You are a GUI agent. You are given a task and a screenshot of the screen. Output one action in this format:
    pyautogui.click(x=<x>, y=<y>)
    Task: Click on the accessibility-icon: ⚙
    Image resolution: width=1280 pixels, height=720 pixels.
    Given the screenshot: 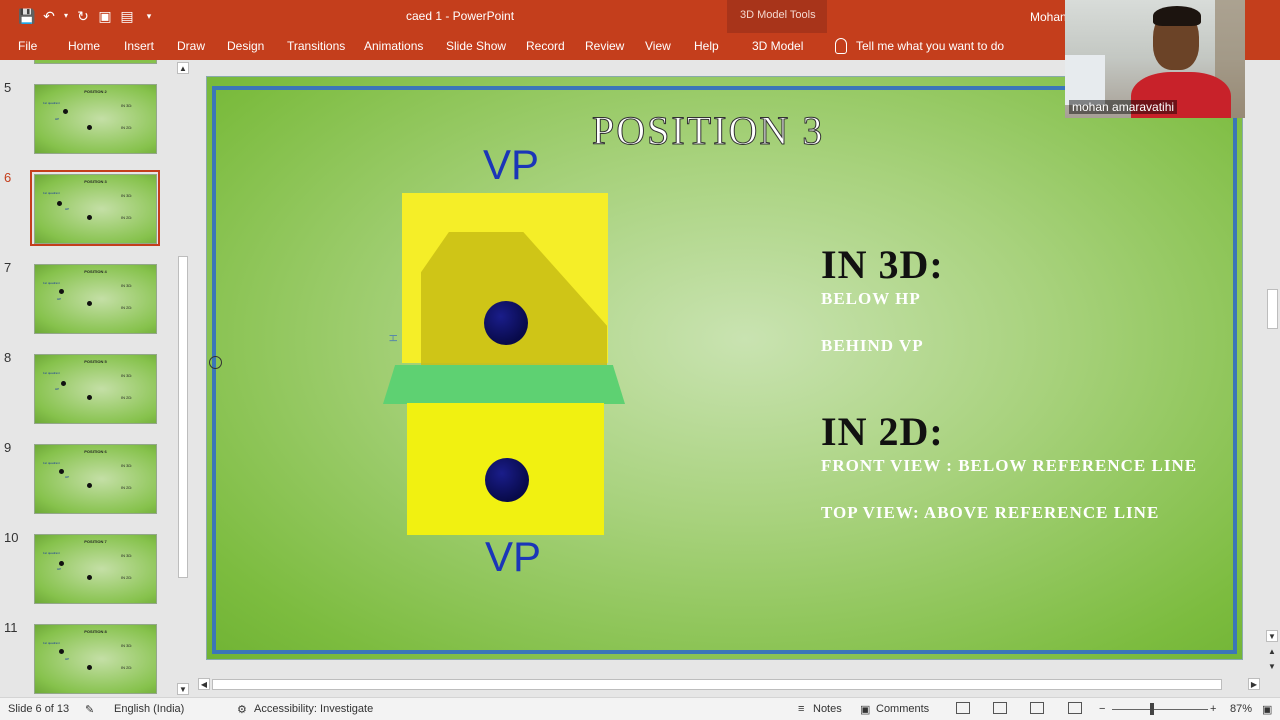 What is the action you would take?
    pyautogui.click(x=242, y=709)
    